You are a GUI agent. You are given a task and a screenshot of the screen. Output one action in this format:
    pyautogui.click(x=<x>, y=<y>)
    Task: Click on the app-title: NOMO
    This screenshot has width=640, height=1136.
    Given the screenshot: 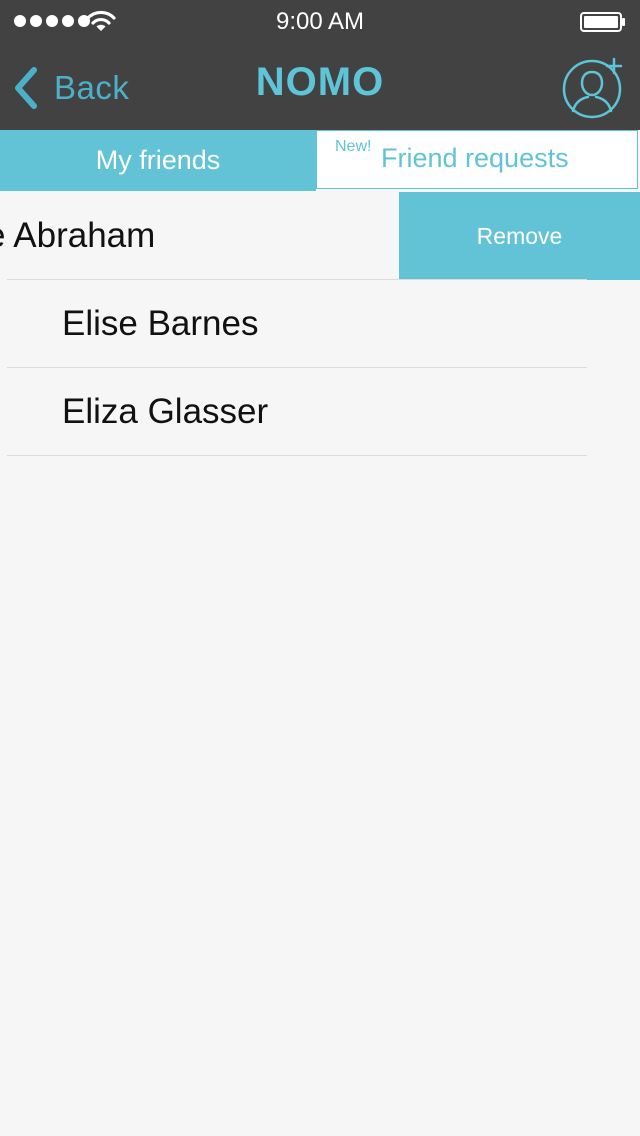 What is the action you would take?
    pyautogui.click(x=320, y=82)
    